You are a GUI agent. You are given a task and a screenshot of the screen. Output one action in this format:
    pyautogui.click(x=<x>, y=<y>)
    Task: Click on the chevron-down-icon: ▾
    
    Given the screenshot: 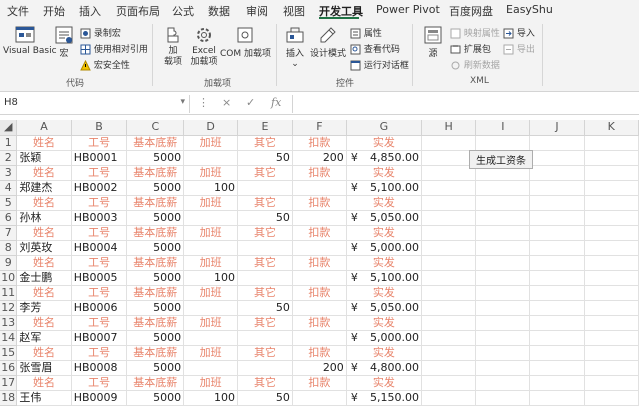 What is the action you would take?
    pyautogui.click(x=182, y=102)
    